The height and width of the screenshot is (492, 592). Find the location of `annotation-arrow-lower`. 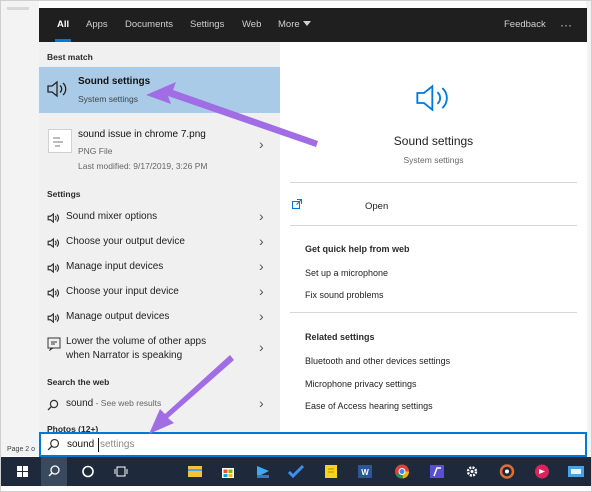

annotation-arrow-lower is located at coordinates (191, 394).